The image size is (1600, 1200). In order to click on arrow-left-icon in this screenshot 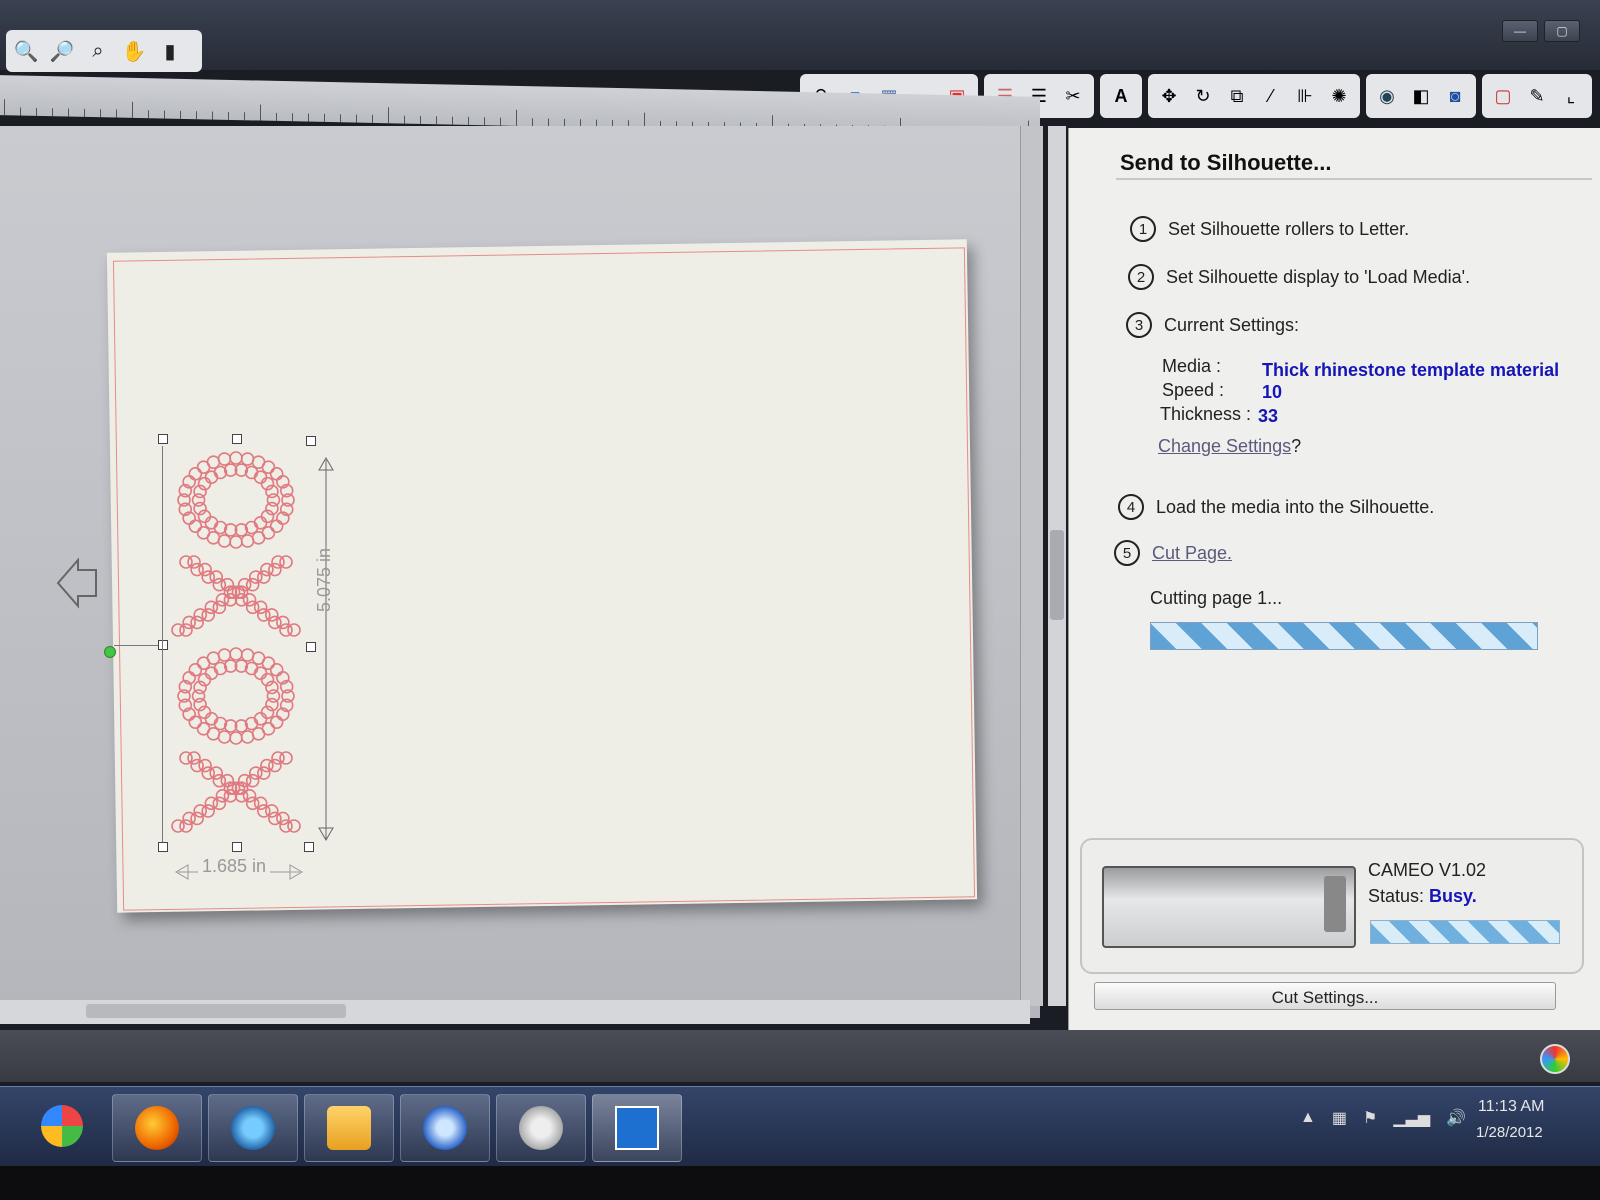, I will do `click(78, 583)`.